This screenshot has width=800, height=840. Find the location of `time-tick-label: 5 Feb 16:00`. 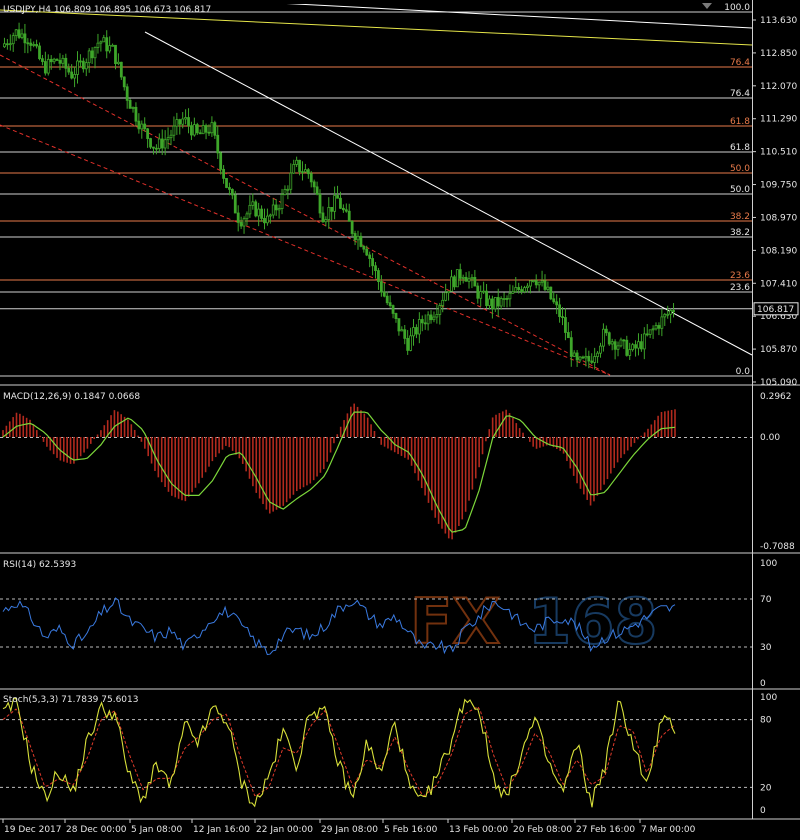

time-tick-label: 5 Feb 16:00 is located at coordinates (411, 830).